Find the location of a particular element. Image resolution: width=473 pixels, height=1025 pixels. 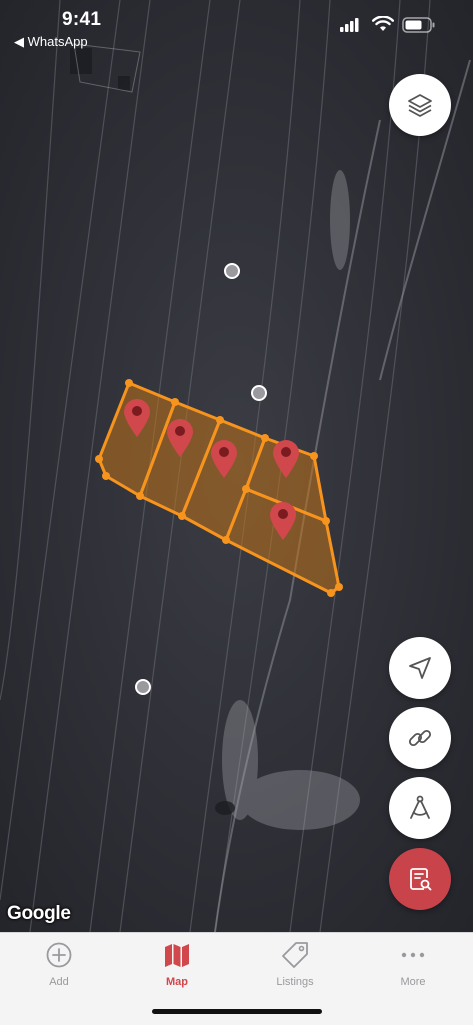

share-link-button is located at coordinates (420, 738).